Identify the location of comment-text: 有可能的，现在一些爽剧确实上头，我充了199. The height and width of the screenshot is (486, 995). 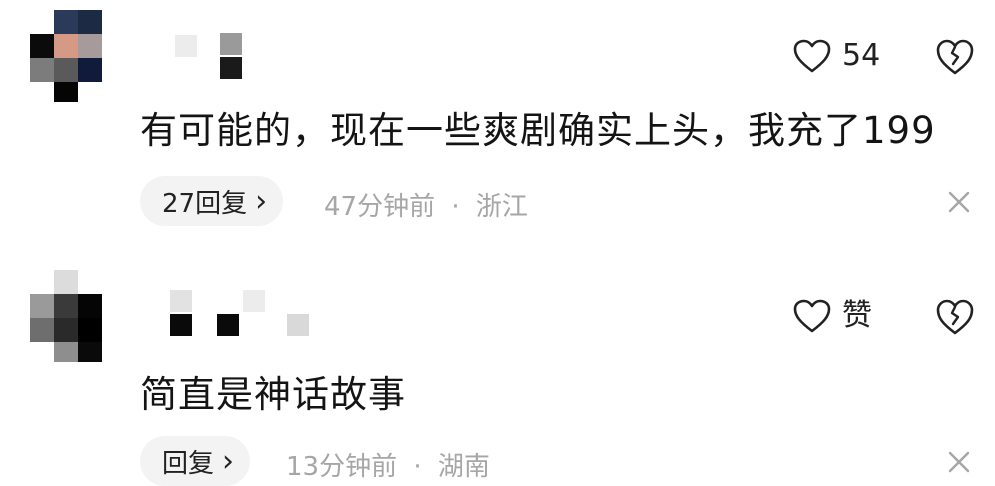
(538, 130).